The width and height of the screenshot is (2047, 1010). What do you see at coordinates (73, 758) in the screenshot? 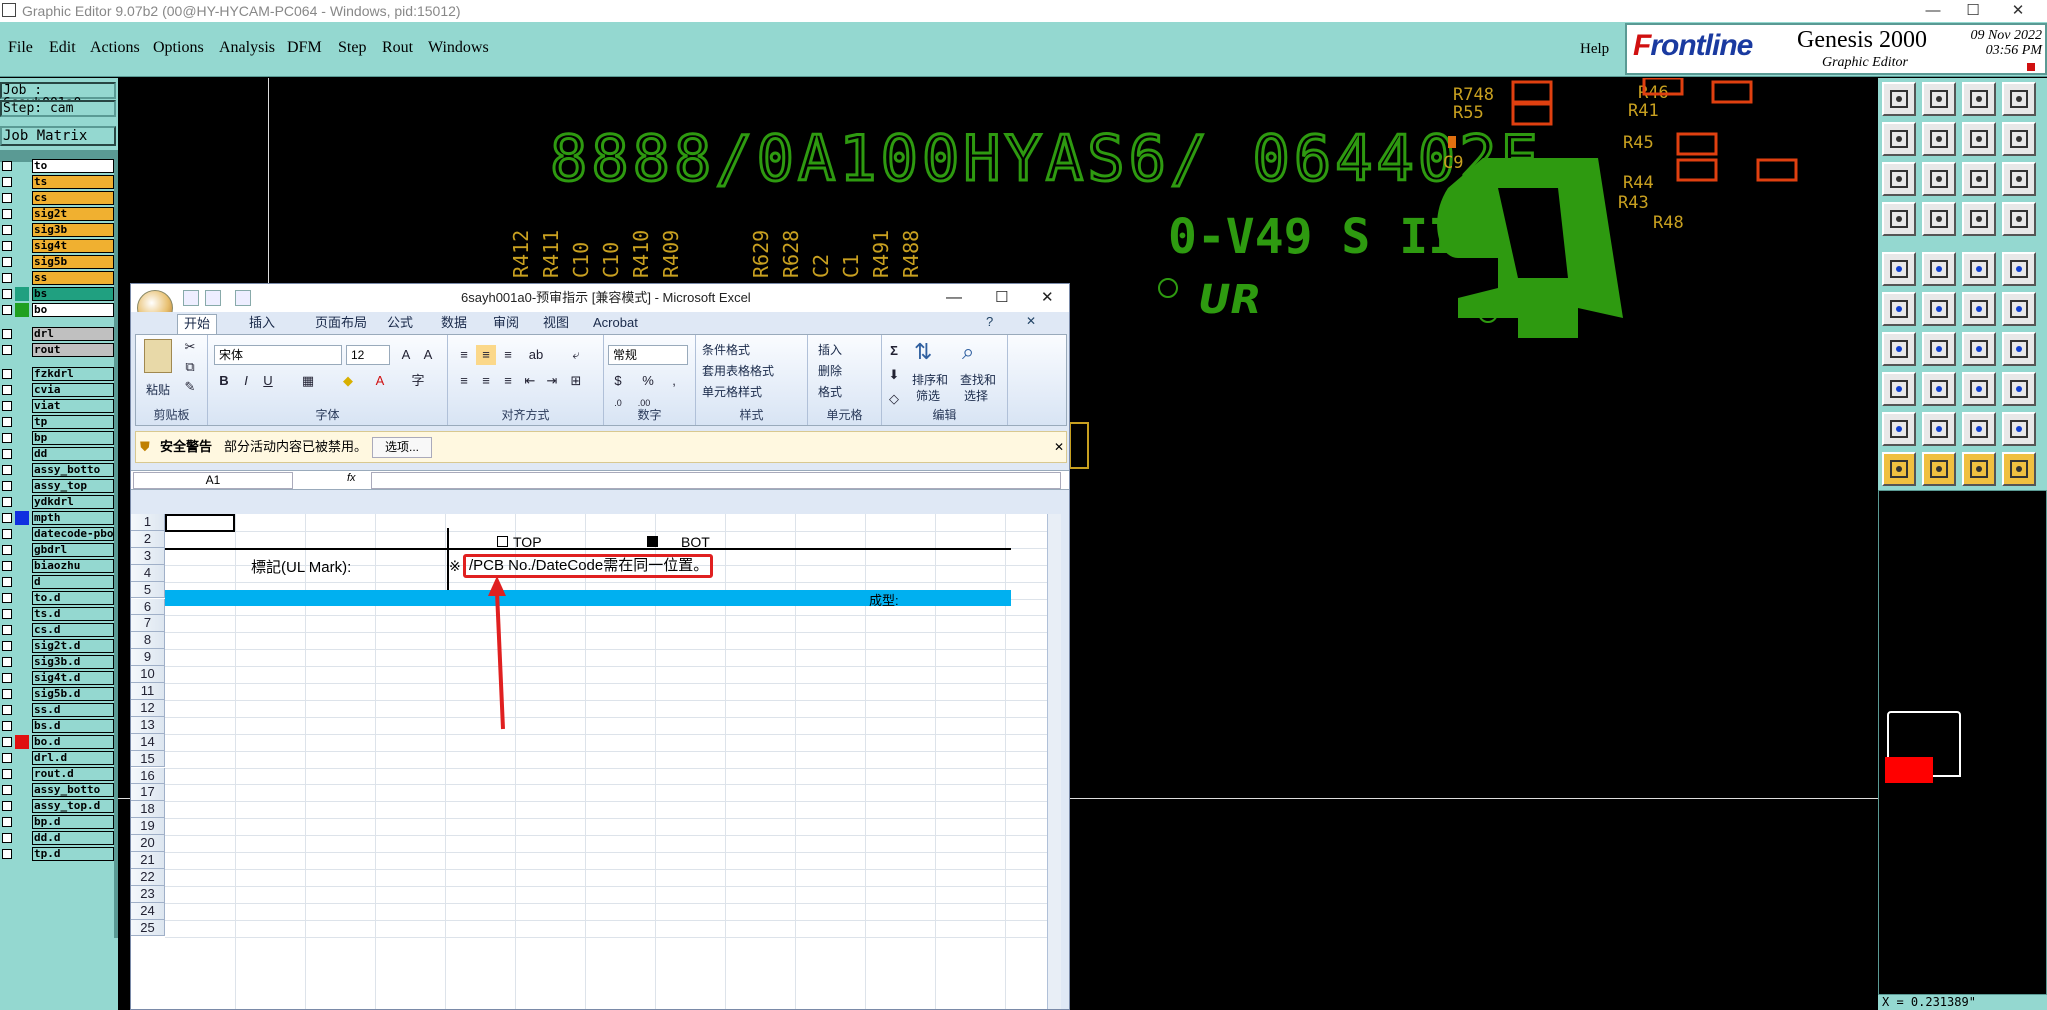
I see `layer-name: drl.d` at bounding box center [73, 758].